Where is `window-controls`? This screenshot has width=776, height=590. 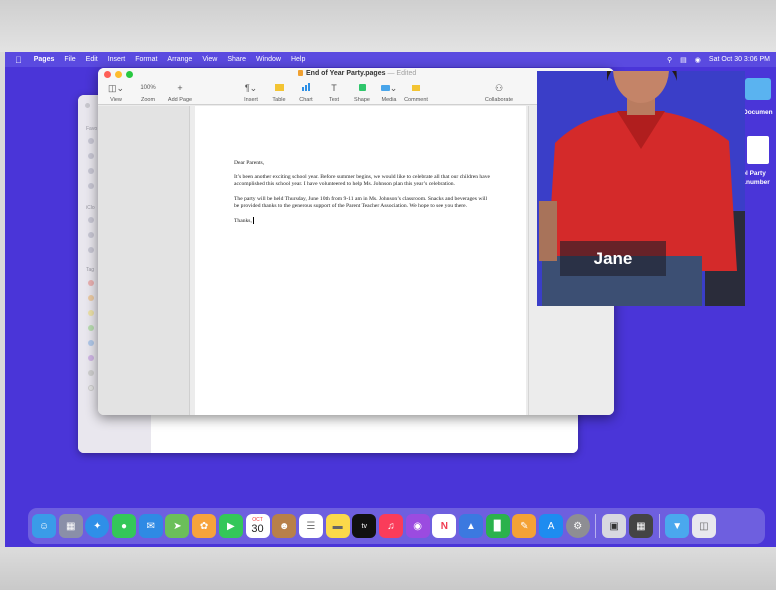 window-controls is located at coordinates (118, 74).